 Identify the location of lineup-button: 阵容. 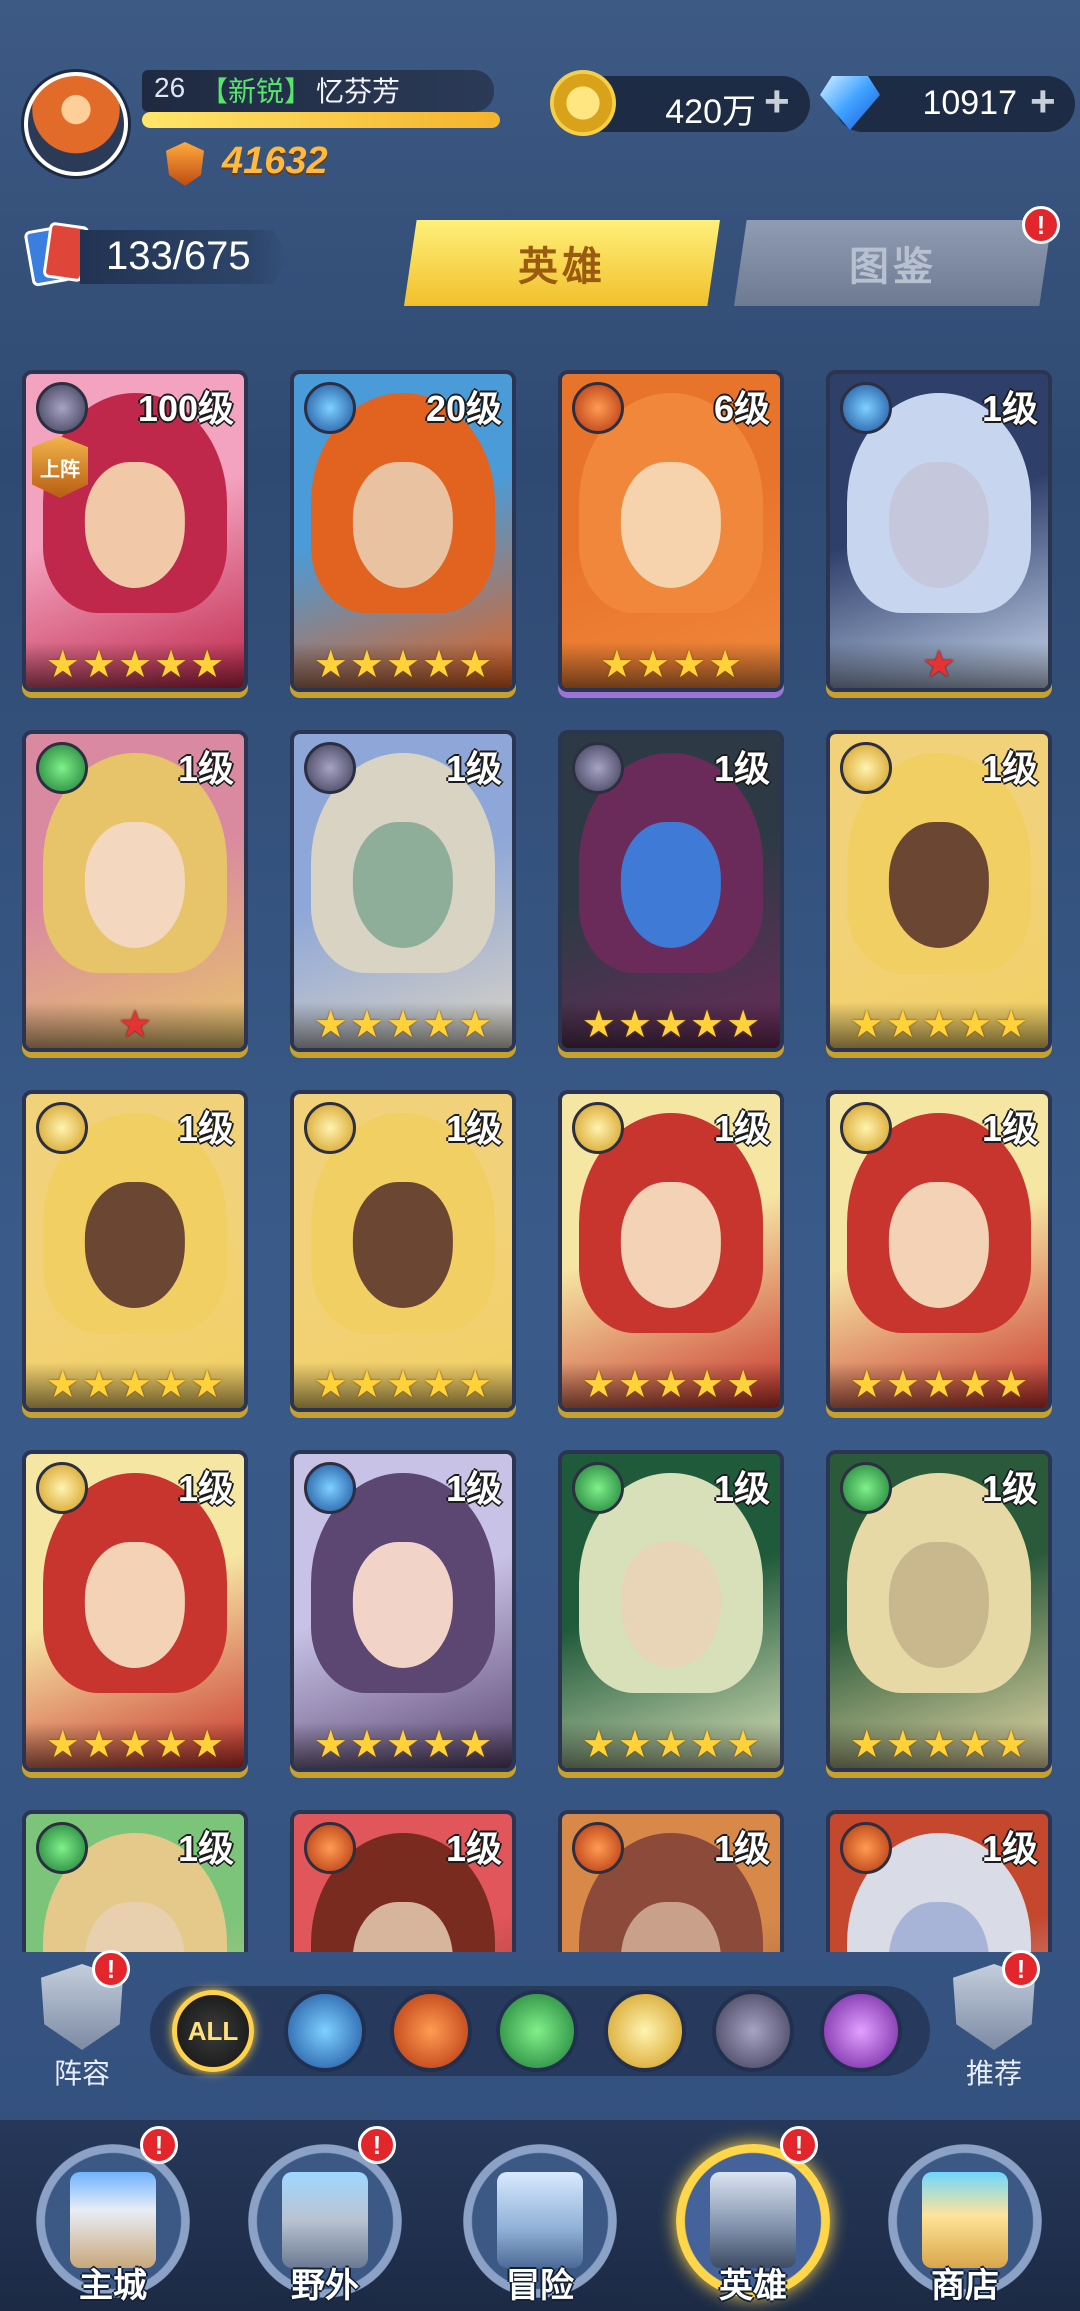
(82, 2028).